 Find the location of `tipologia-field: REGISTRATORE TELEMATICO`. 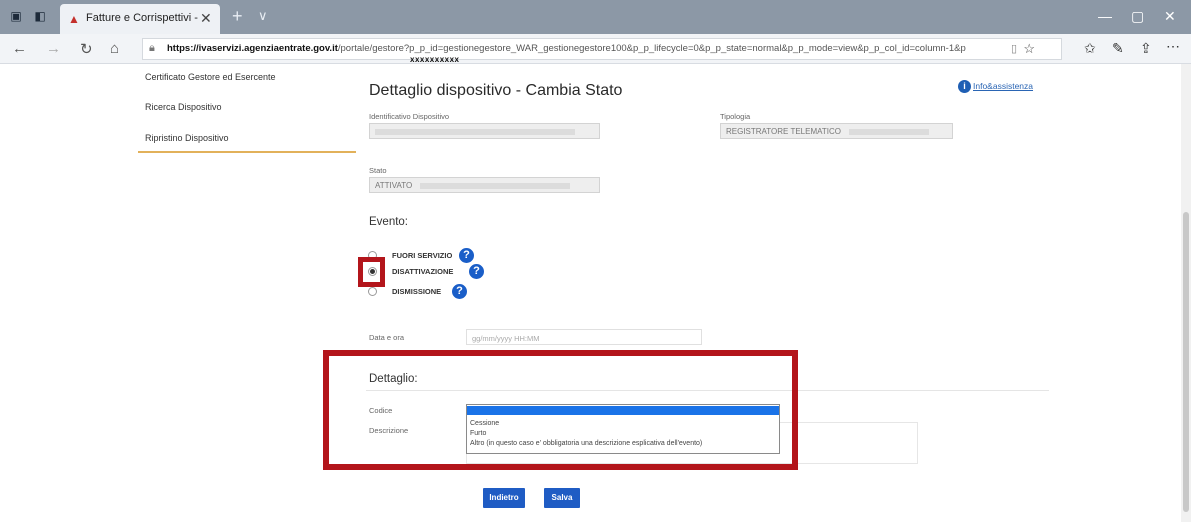

tipologia-field: REGISTRATORE TELEMATICO is located at coordinates (836, 131).